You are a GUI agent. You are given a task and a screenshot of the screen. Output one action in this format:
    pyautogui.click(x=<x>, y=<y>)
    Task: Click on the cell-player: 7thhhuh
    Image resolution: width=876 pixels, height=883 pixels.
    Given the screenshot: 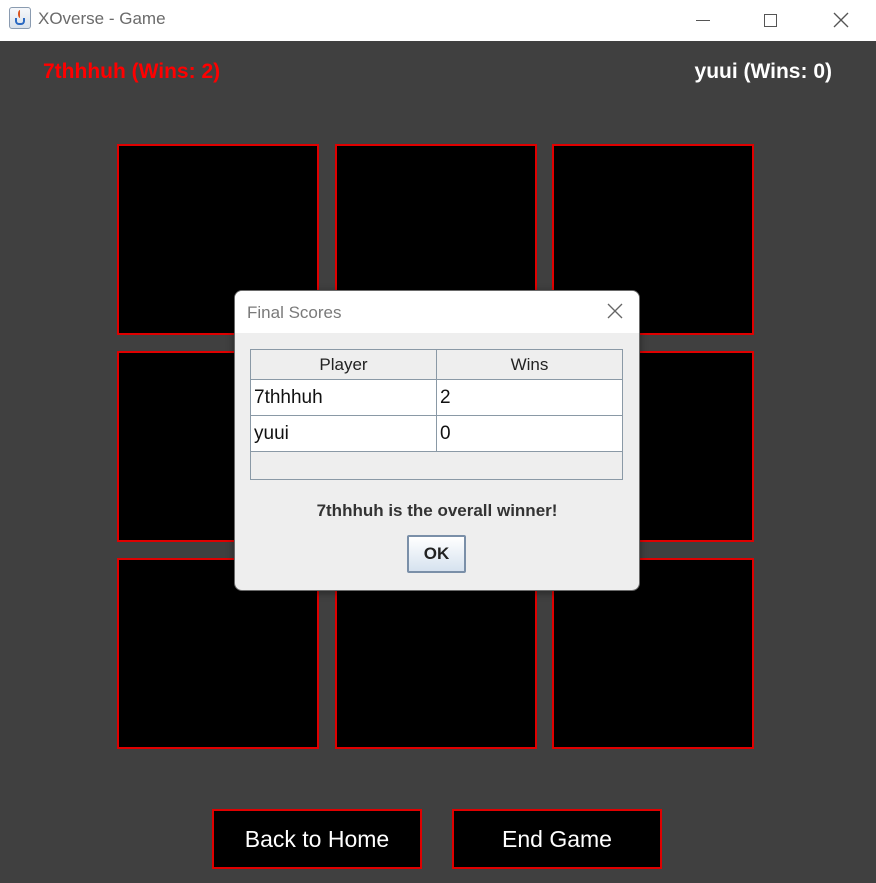 What is the action you would take?
    pyautogui.click(x=344, y=397)
    